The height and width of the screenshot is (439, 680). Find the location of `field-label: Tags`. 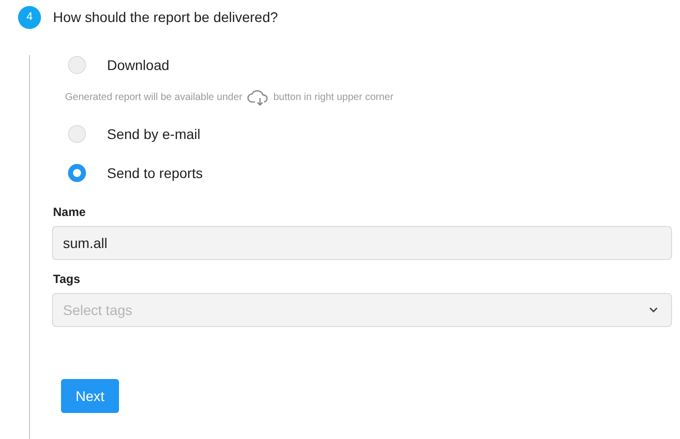

field-label: Tags is located at coordinates (67, 279).